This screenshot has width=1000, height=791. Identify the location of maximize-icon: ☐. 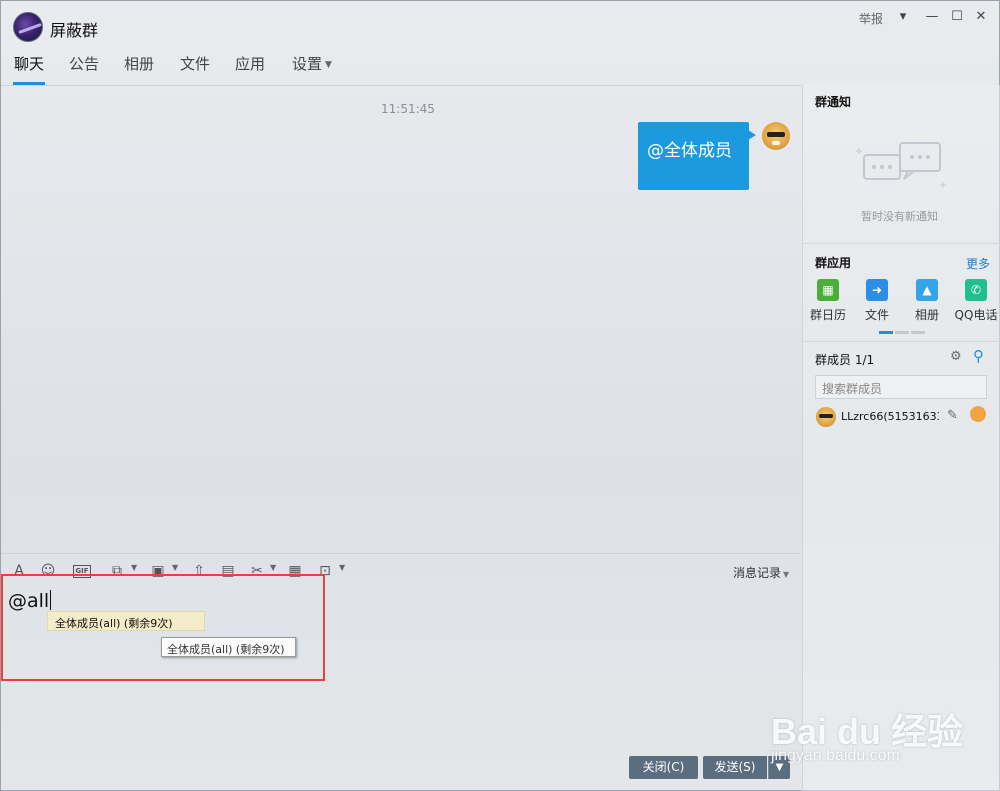
(957, 17).